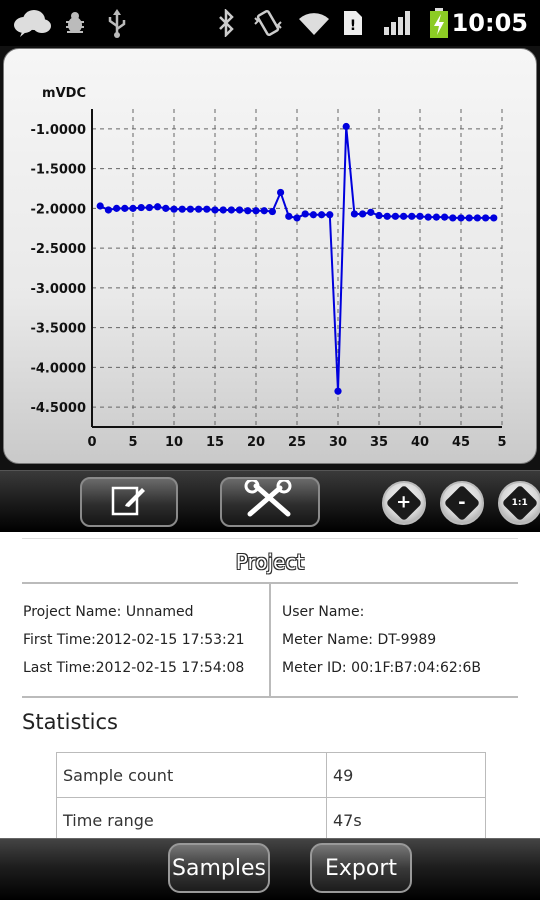 Image resolution: width=540 pixels, height=900 pixels. Describe the element at coordinates (323, 612) in the screenshot. I see `user-name: User Name:` at that location.